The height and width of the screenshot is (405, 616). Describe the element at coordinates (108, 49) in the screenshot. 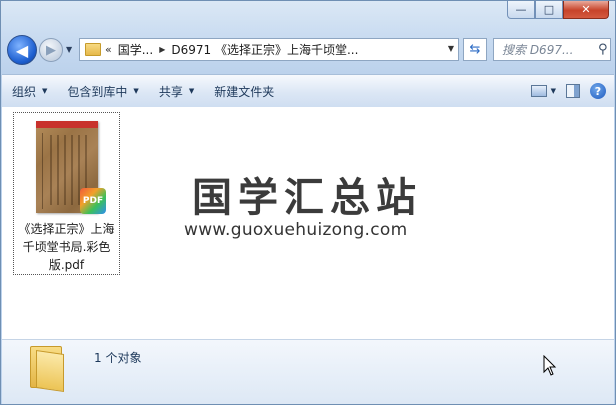

I see `breadcrumb-overflow: «` at that location.